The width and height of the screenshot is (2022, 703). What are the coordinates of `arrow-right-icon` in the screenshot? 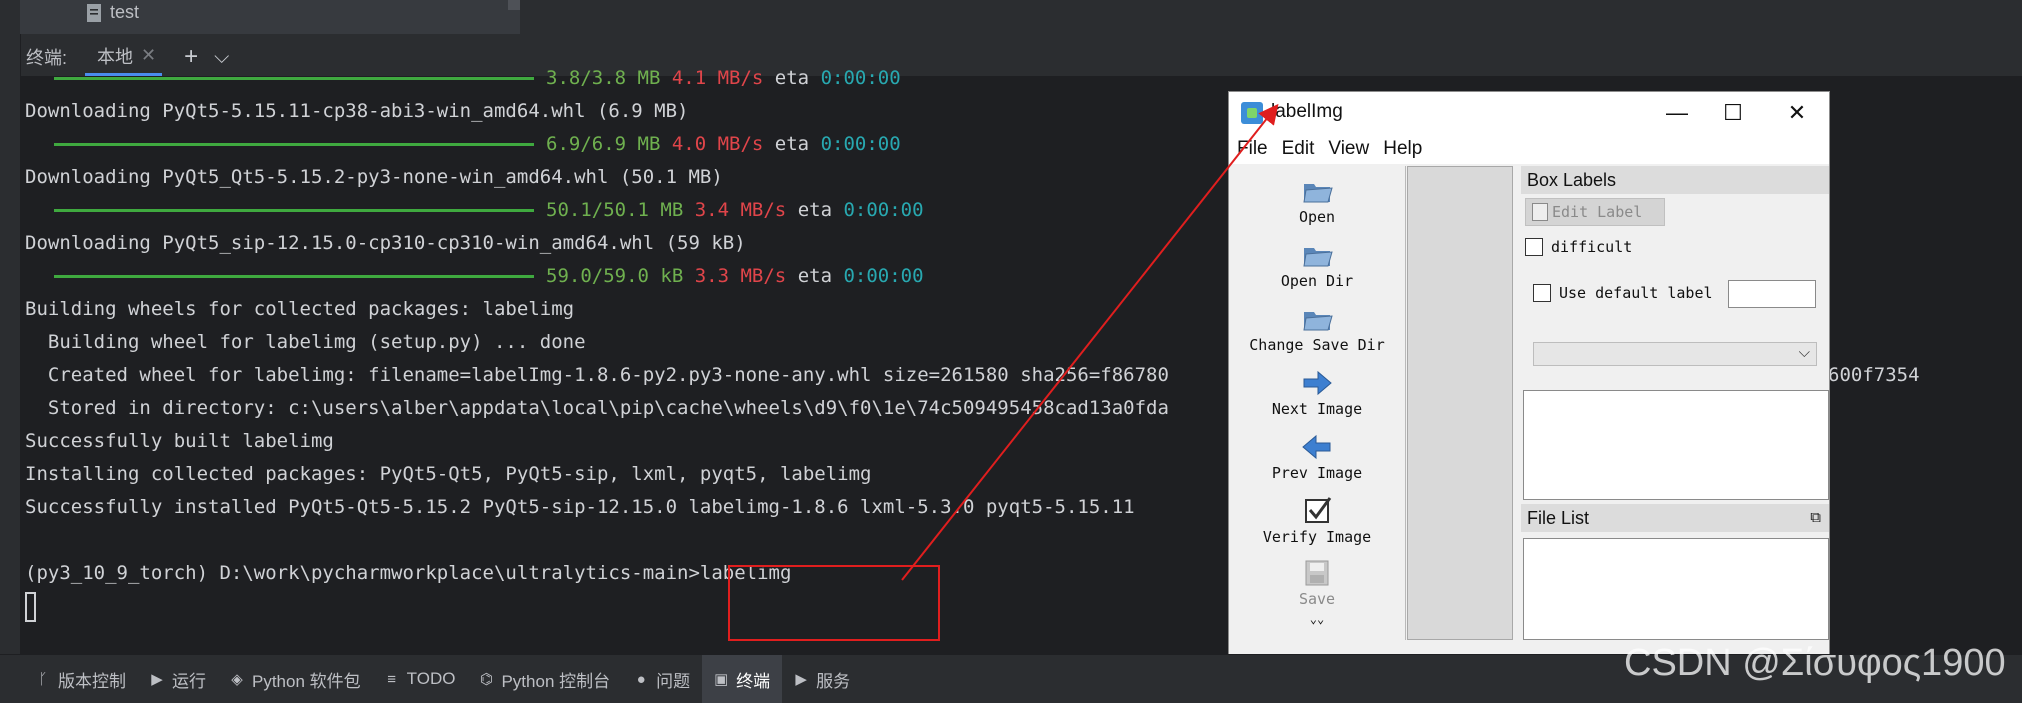 It's located at (1317, 383).